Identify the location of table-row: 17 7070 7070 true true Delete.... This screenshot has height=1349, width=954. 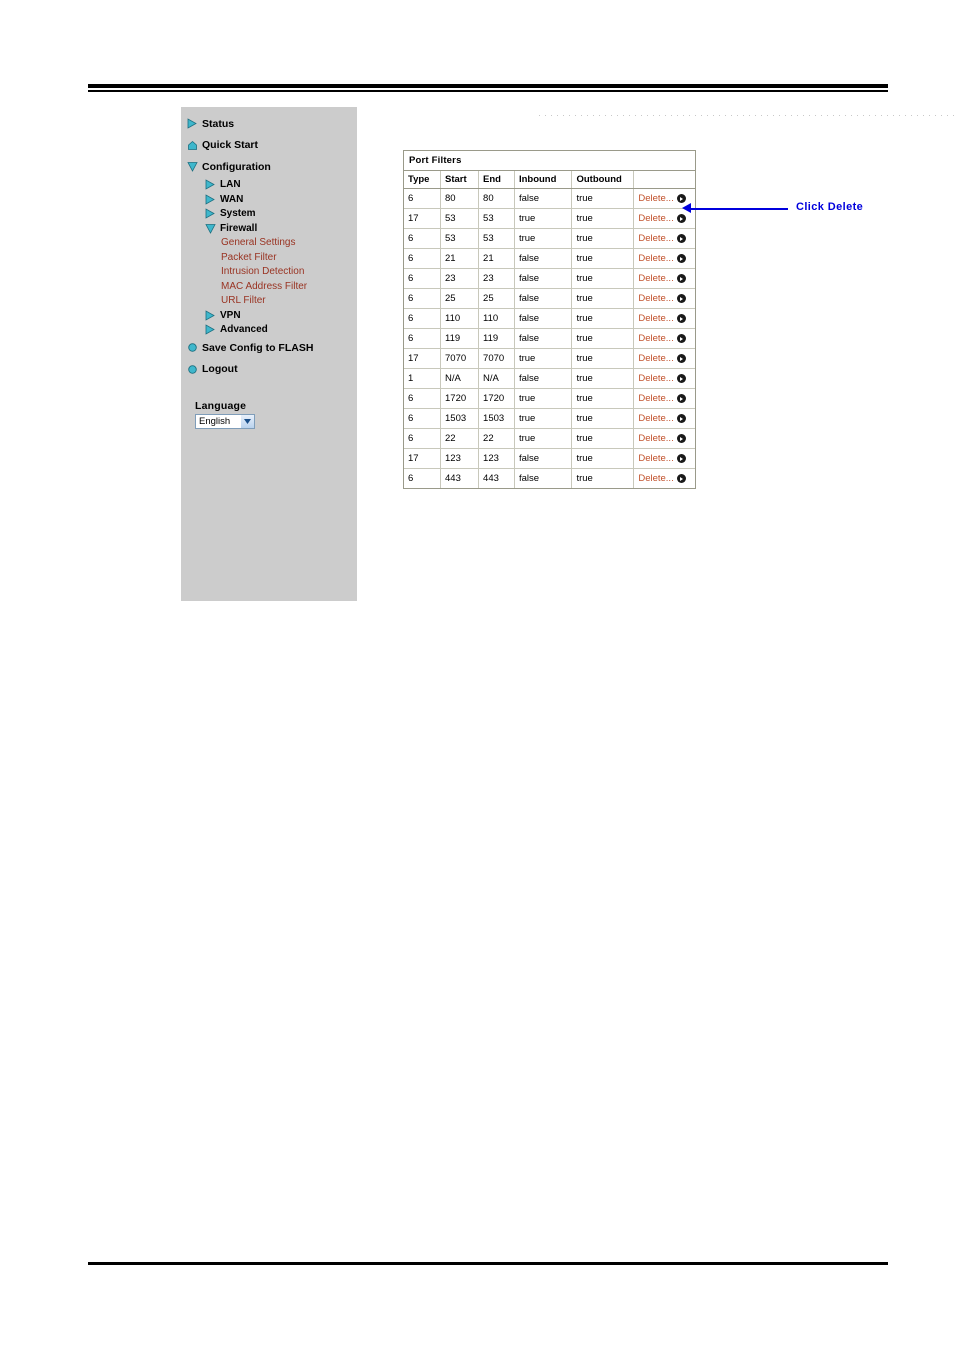
(549, 358).